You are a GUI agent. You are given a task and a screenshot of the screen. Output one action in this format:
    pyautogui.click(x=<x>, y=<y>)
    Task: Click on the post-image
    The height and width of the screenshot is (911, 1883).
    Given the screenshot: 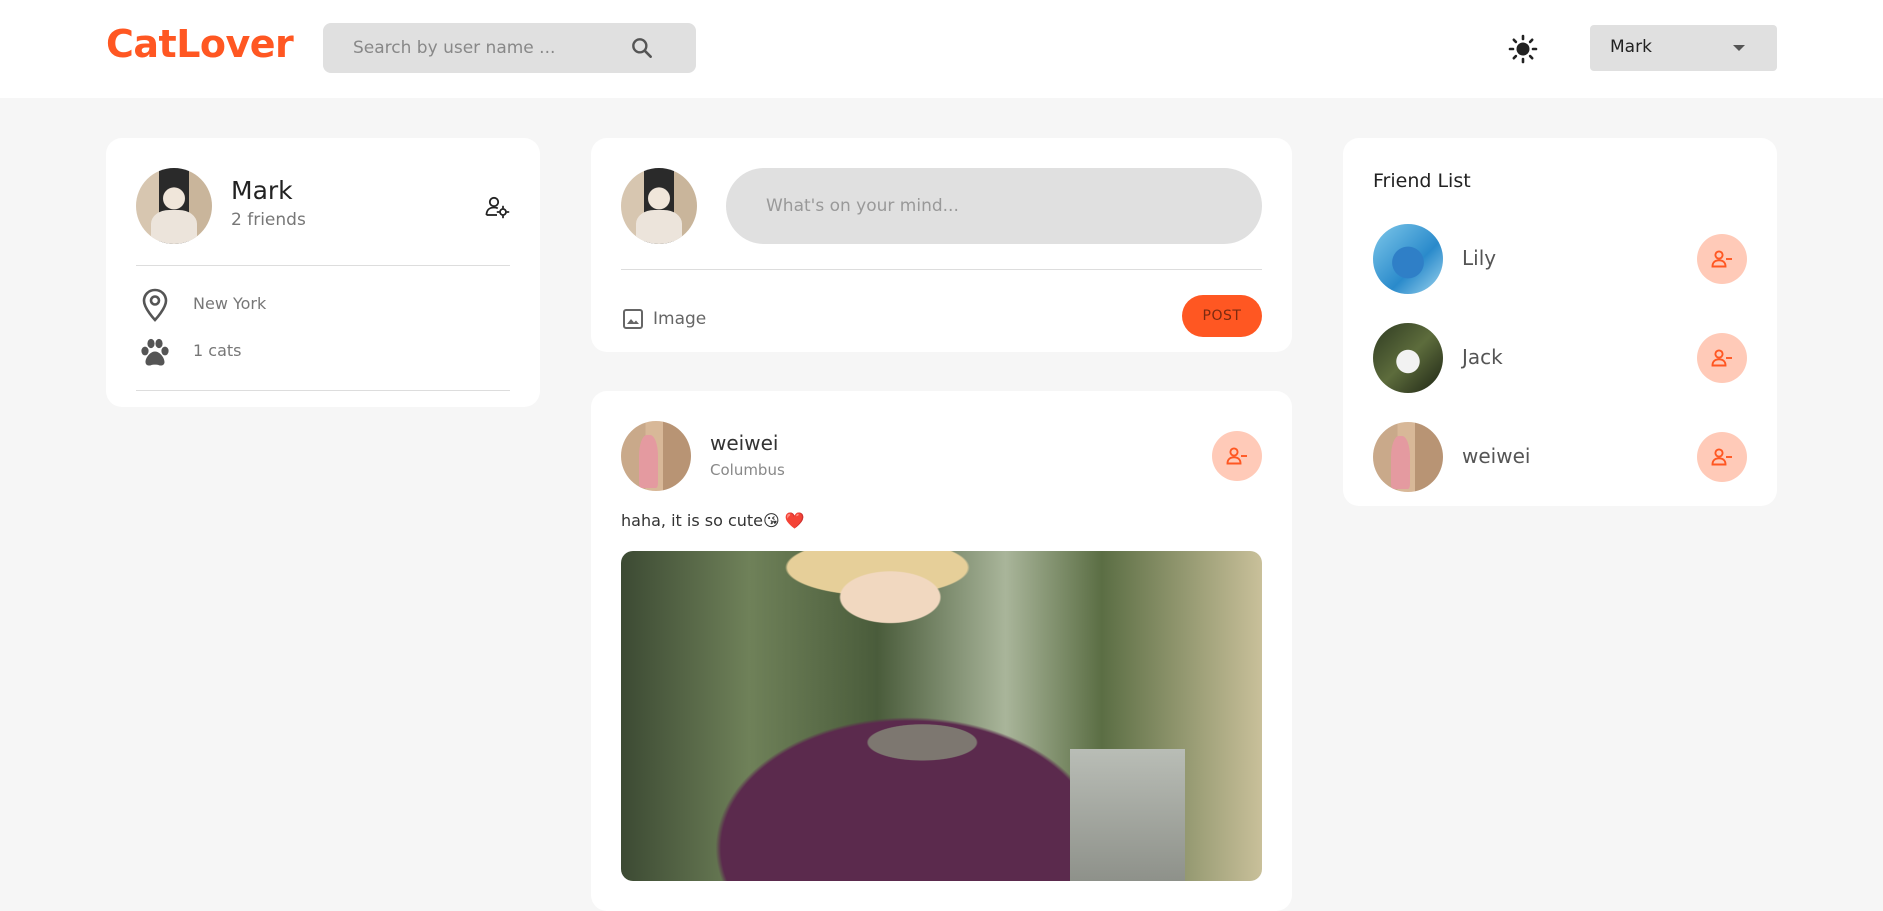 What is the action you would take?
    pyautogui.click(x=941, y=716)
    